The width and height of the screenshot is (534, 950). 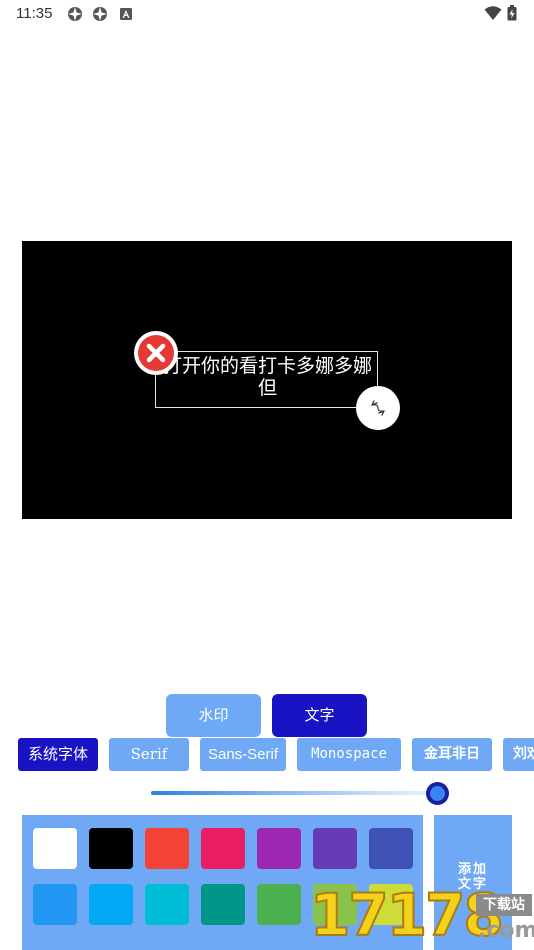 What do you see at coordinates (267, 377) in the screenshot?
I see `sticker-text: 打开你的看打卡多娜多娜但` at bounding box center [267, 377].